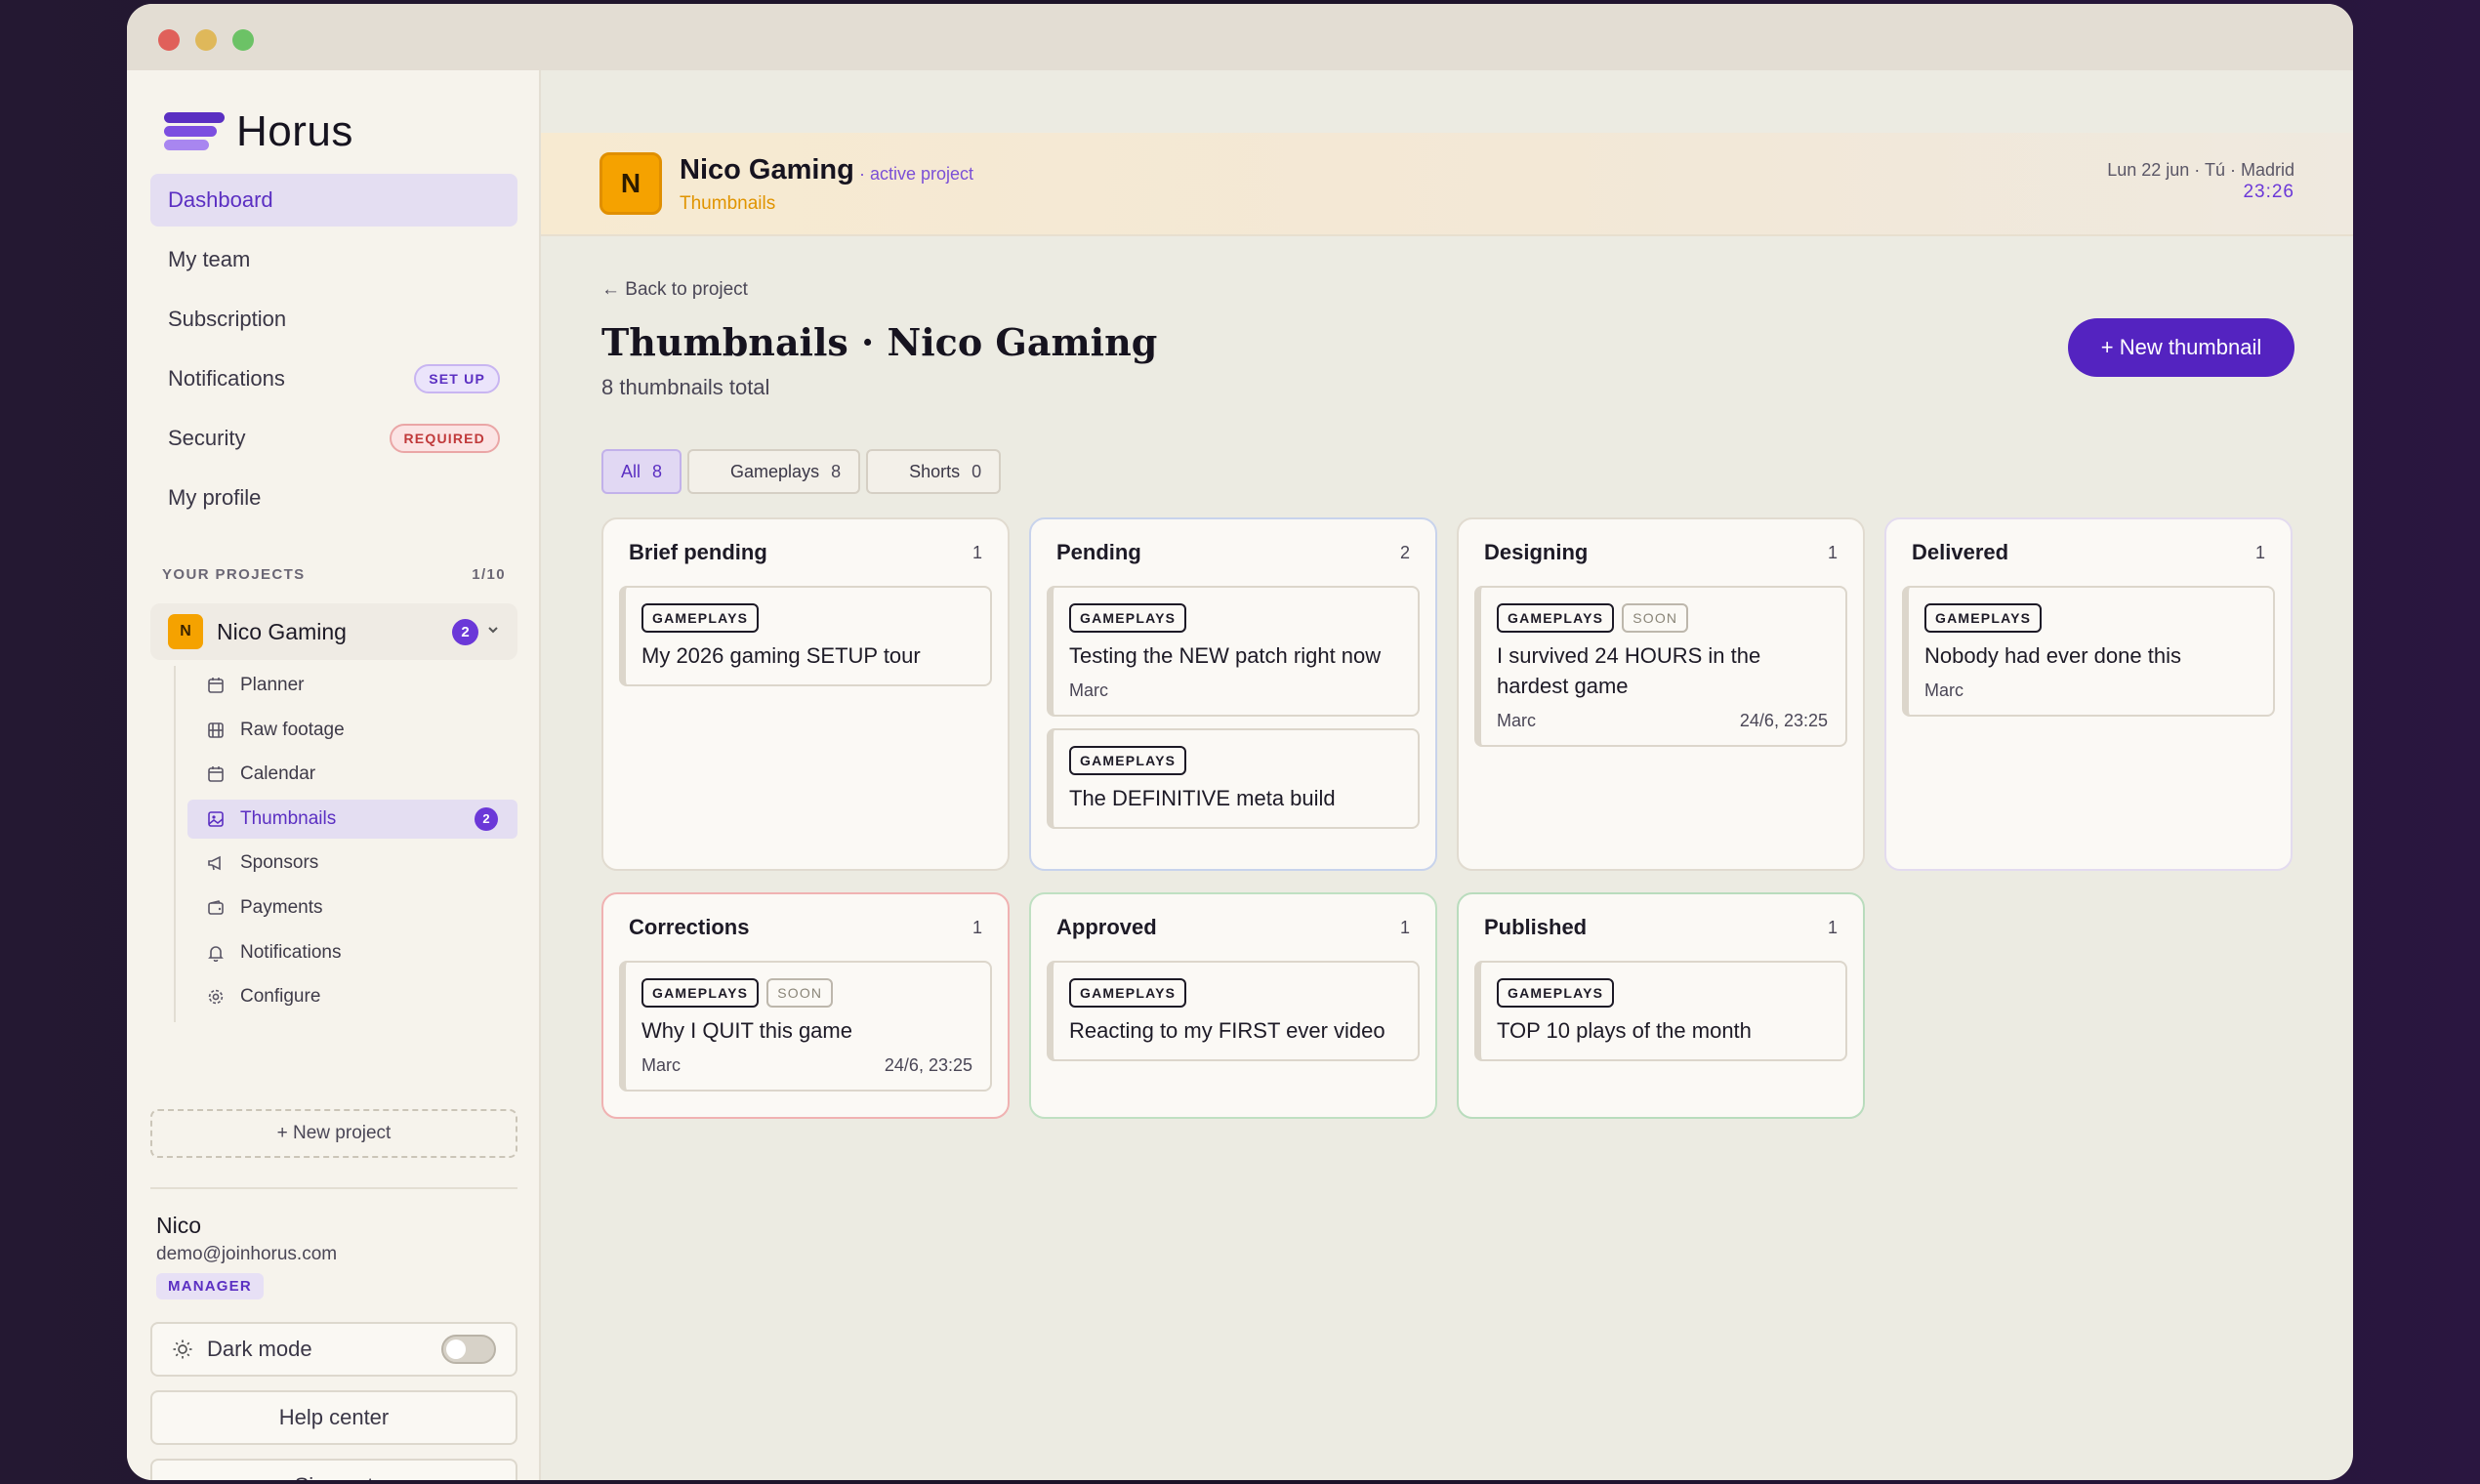 The image size is (2480, 1484). Describe the element at coordinates (234, 575) in the screenshot. I see `projects-heading-label: YOUR PROJECTS` at that location.